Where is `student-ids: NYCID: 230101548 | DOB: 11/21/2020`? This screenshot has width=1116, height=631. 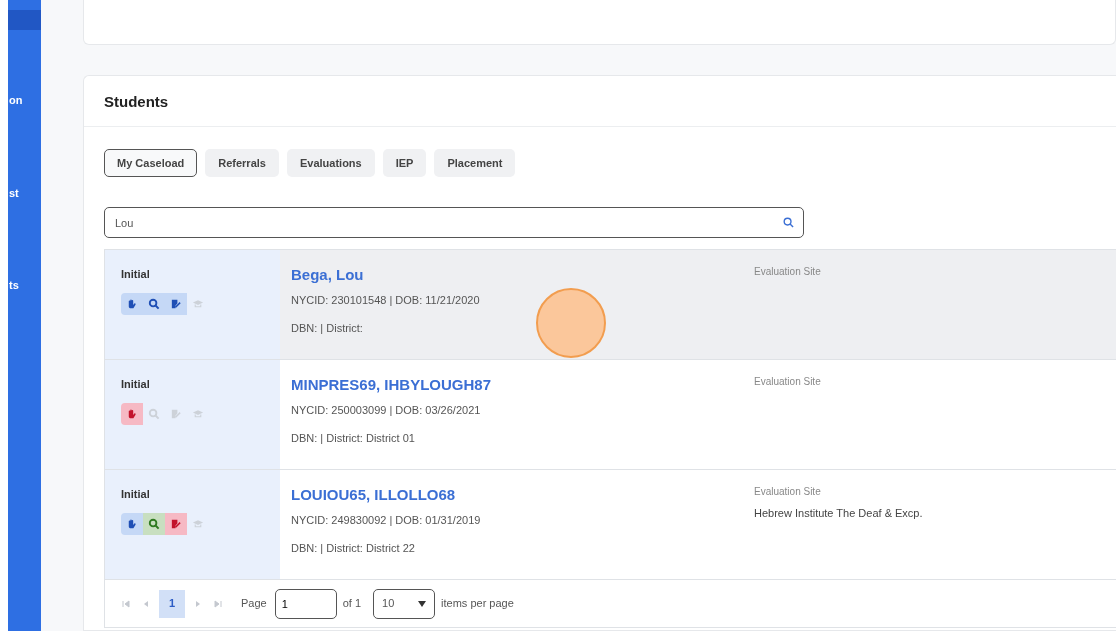
student-ids: NYCID: 230101548 | DOB: 11/21/2020 is located at coordinates (385, 300).